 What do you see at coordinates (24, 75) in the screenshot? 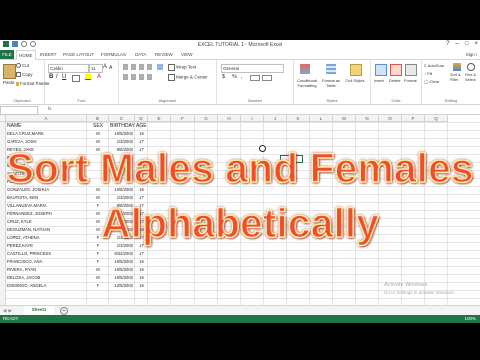
I see `copy-button: Copy` at bounding box center [24, 75].